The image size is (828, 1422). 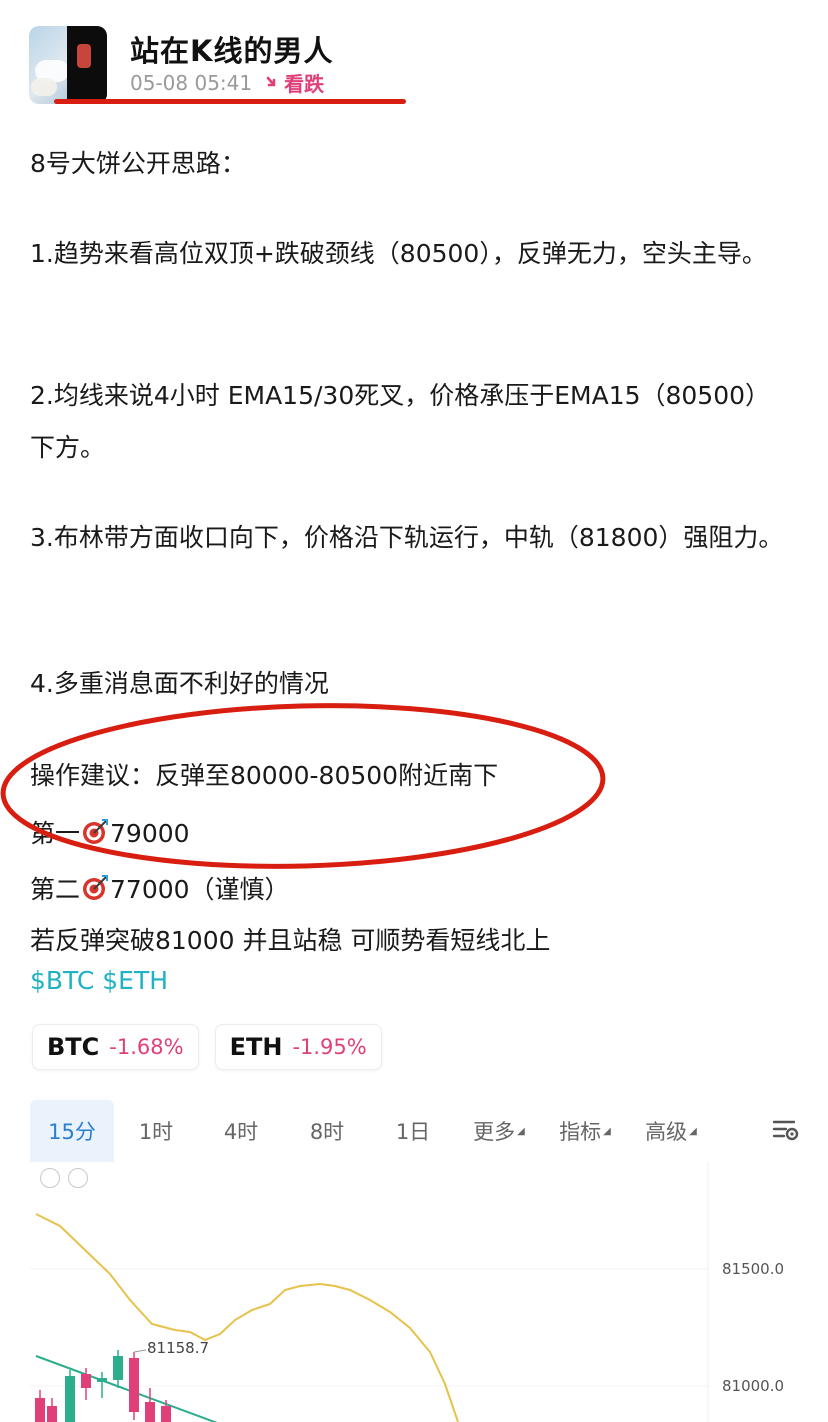 I want to click on collapse-icon, so click(x=50, y=1178).